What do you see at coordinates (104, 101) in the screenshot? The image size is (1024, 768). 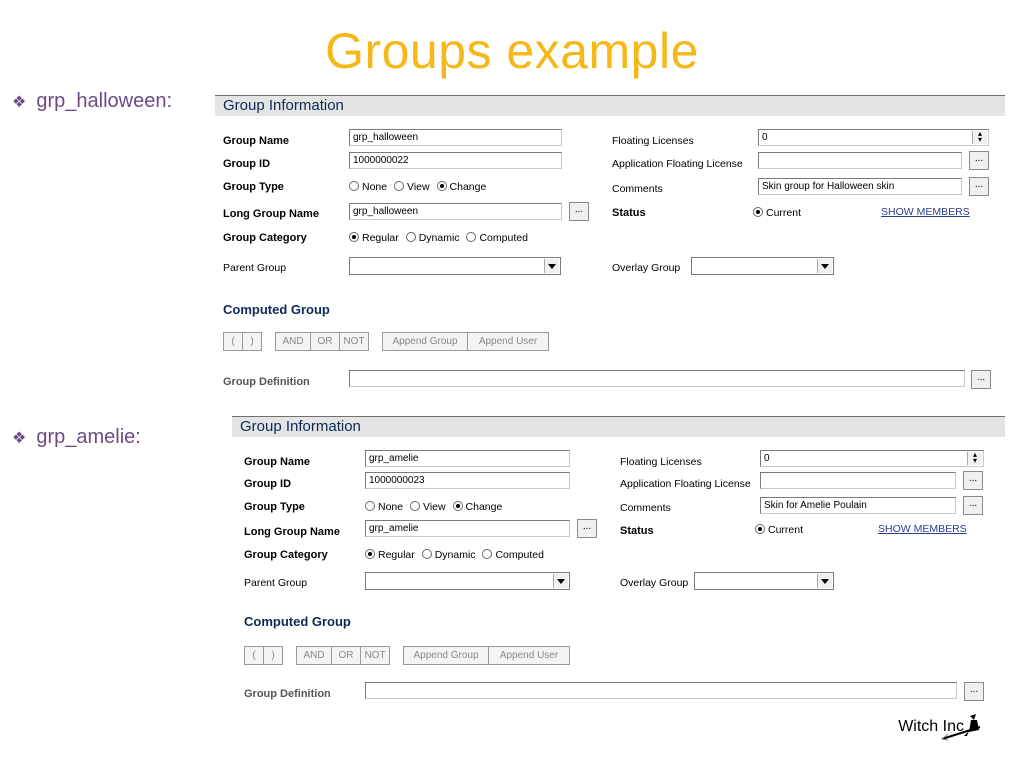 I see `bullet-label: grp_halloween:` at bounding box center [104, 101].